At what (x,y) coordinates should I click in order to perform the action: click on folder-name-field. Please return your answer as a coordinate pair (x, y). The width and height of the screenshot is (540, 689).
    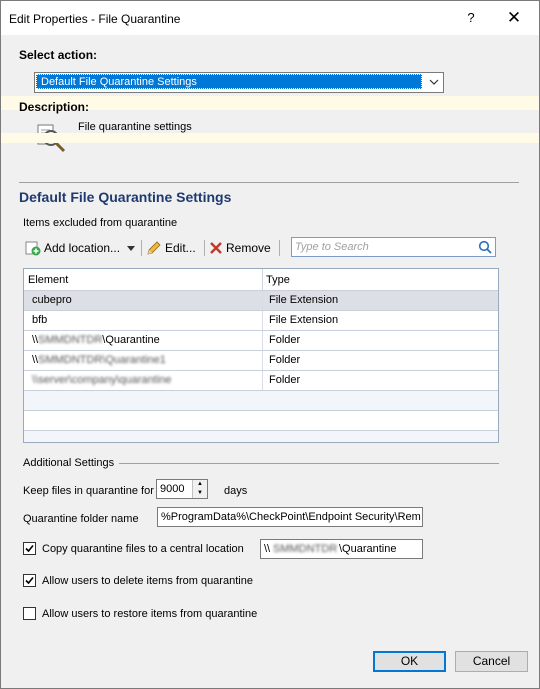
    Looking at the image, I should click on (290, 517).